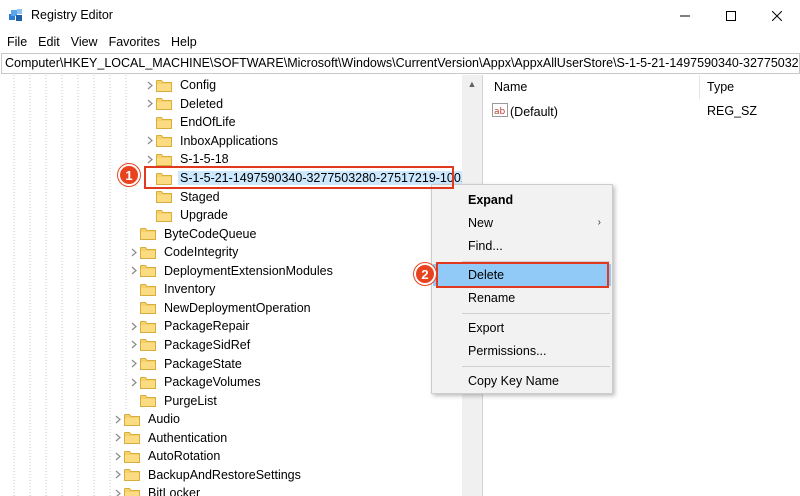  Describe the element at coordinates (187, 215) in the screenshot. I see `tree-item: Upgrade` at that location.